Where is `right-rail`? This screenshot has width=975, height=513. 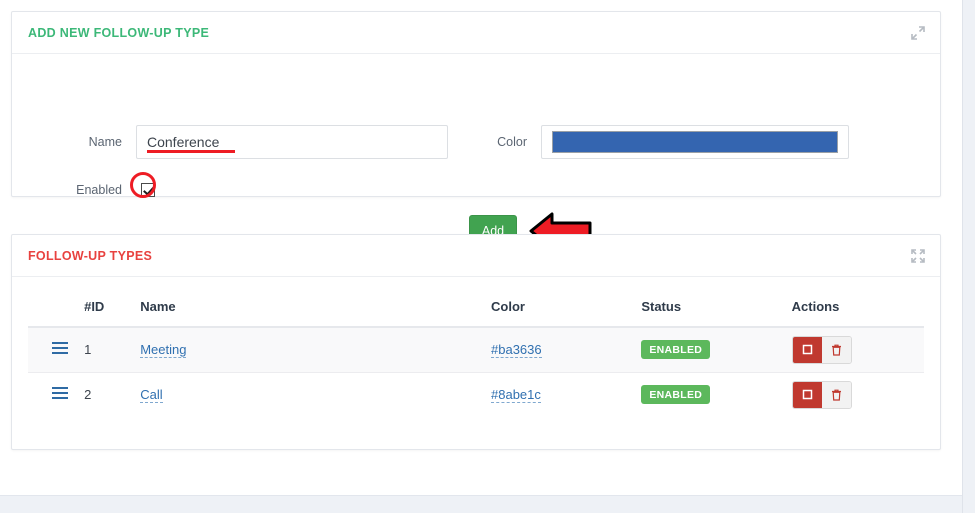
right-rail is located at coordinates (968, 256).